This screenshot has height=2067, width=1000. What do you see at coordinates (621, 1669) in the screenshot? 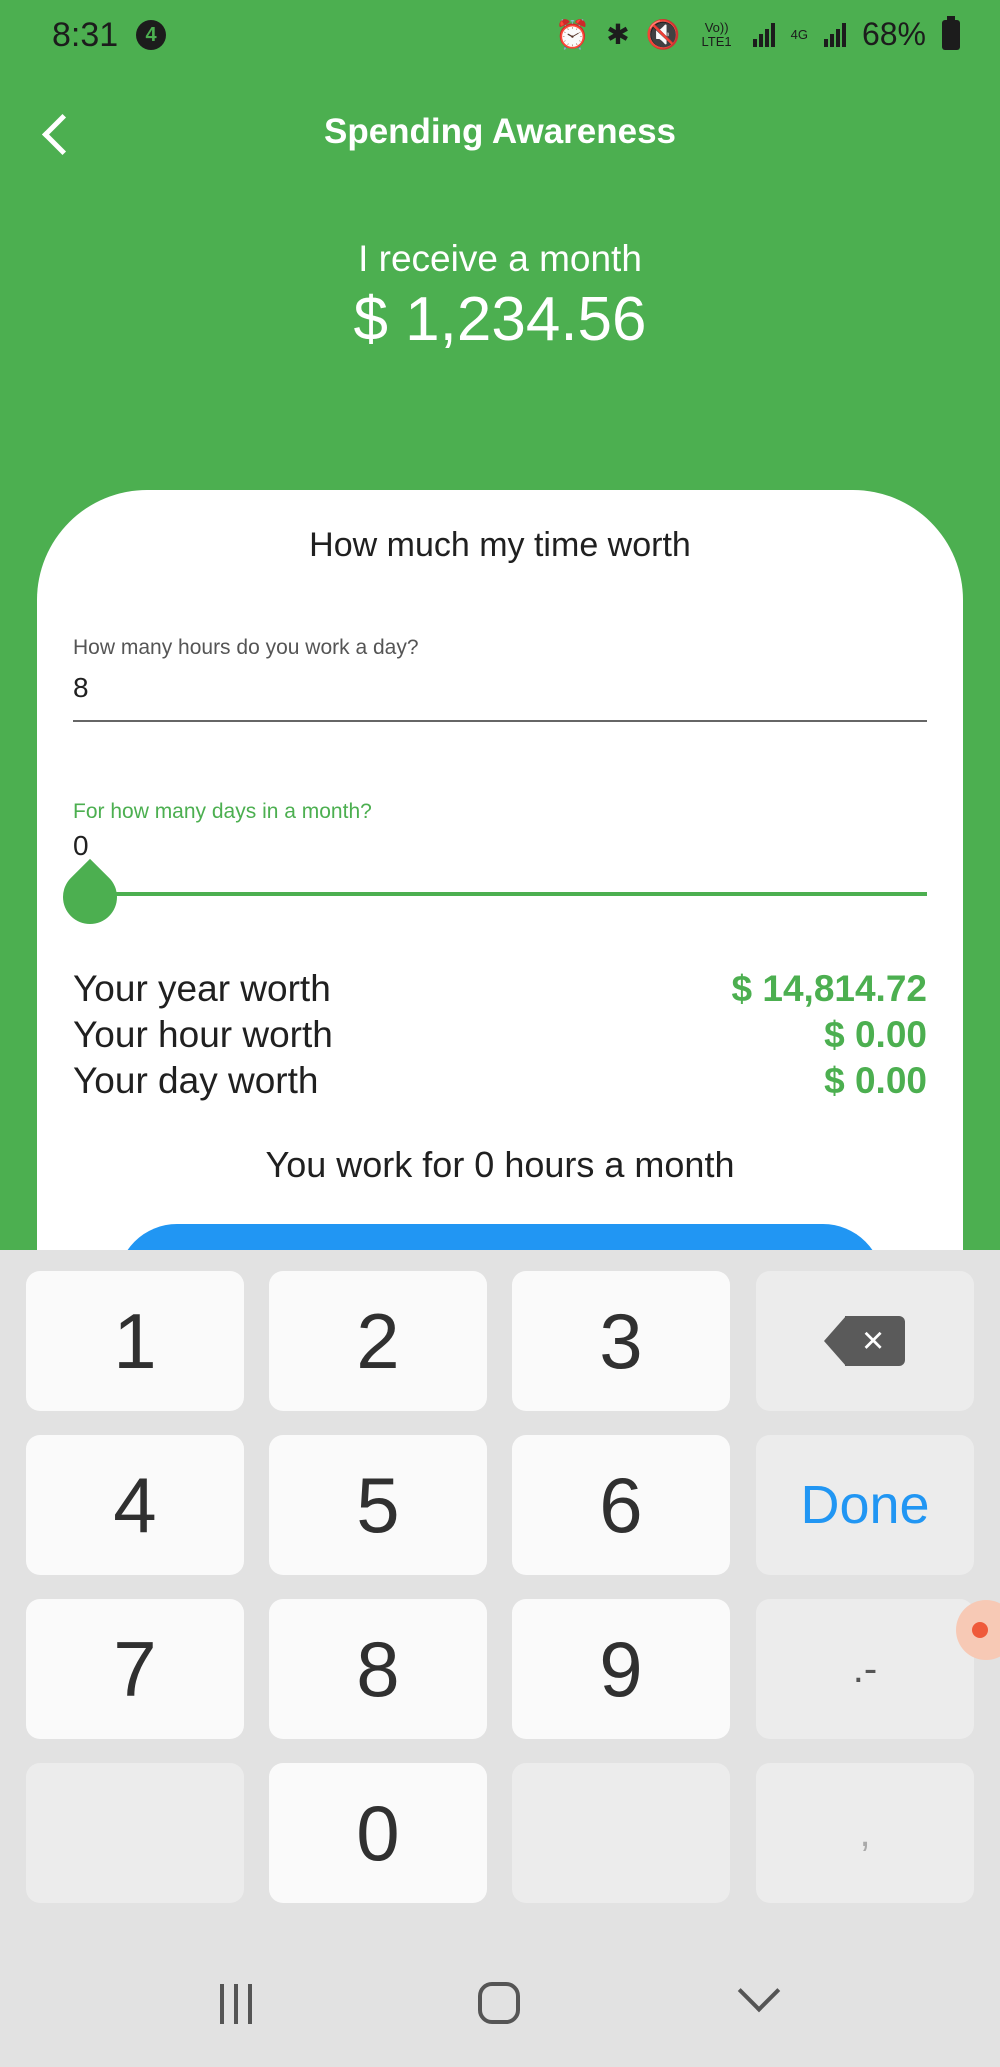
I see `key-9: 9` at bounding box center [621, 1669].